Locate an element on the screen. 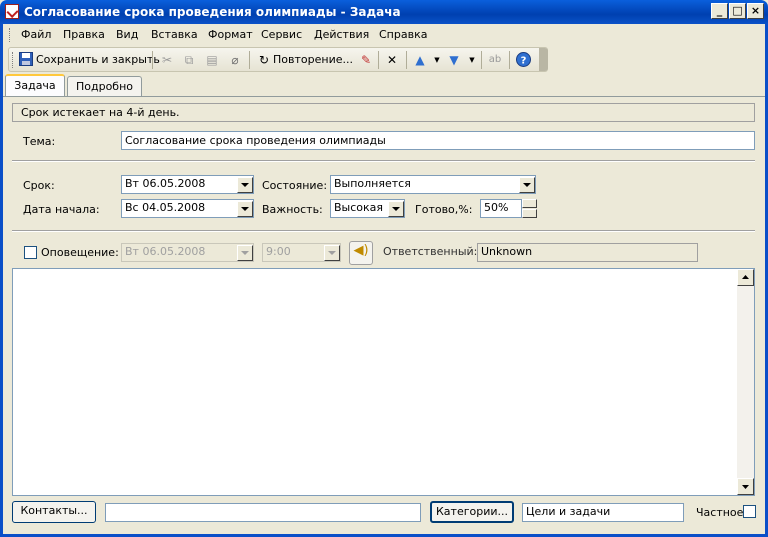 The image size is (768, 537). menu-file: Файл is located at coordinates (36, 34).